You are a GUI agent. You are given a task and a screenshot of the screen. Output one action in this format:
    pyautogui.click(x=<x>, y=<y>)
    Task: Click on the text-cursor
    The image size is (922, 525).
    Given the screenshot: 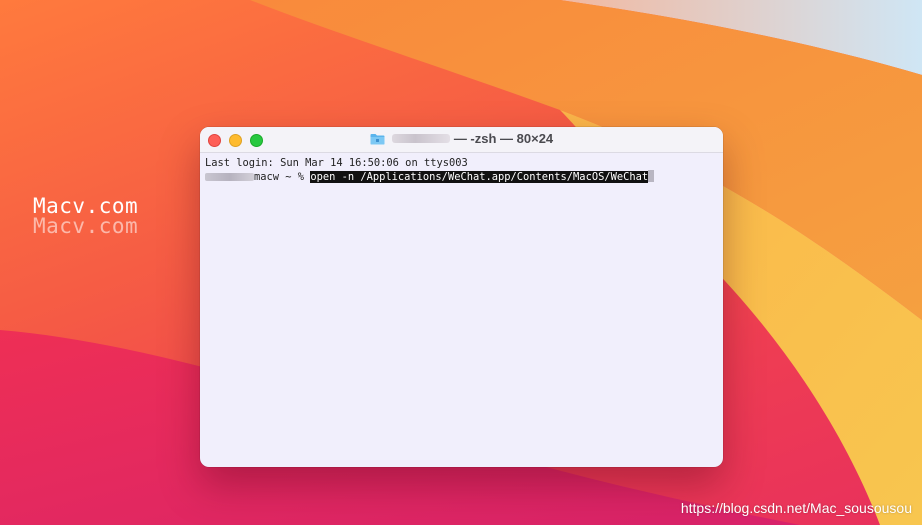 What is the action you would take?
    pyautogui.click(x=651, y=176)
    